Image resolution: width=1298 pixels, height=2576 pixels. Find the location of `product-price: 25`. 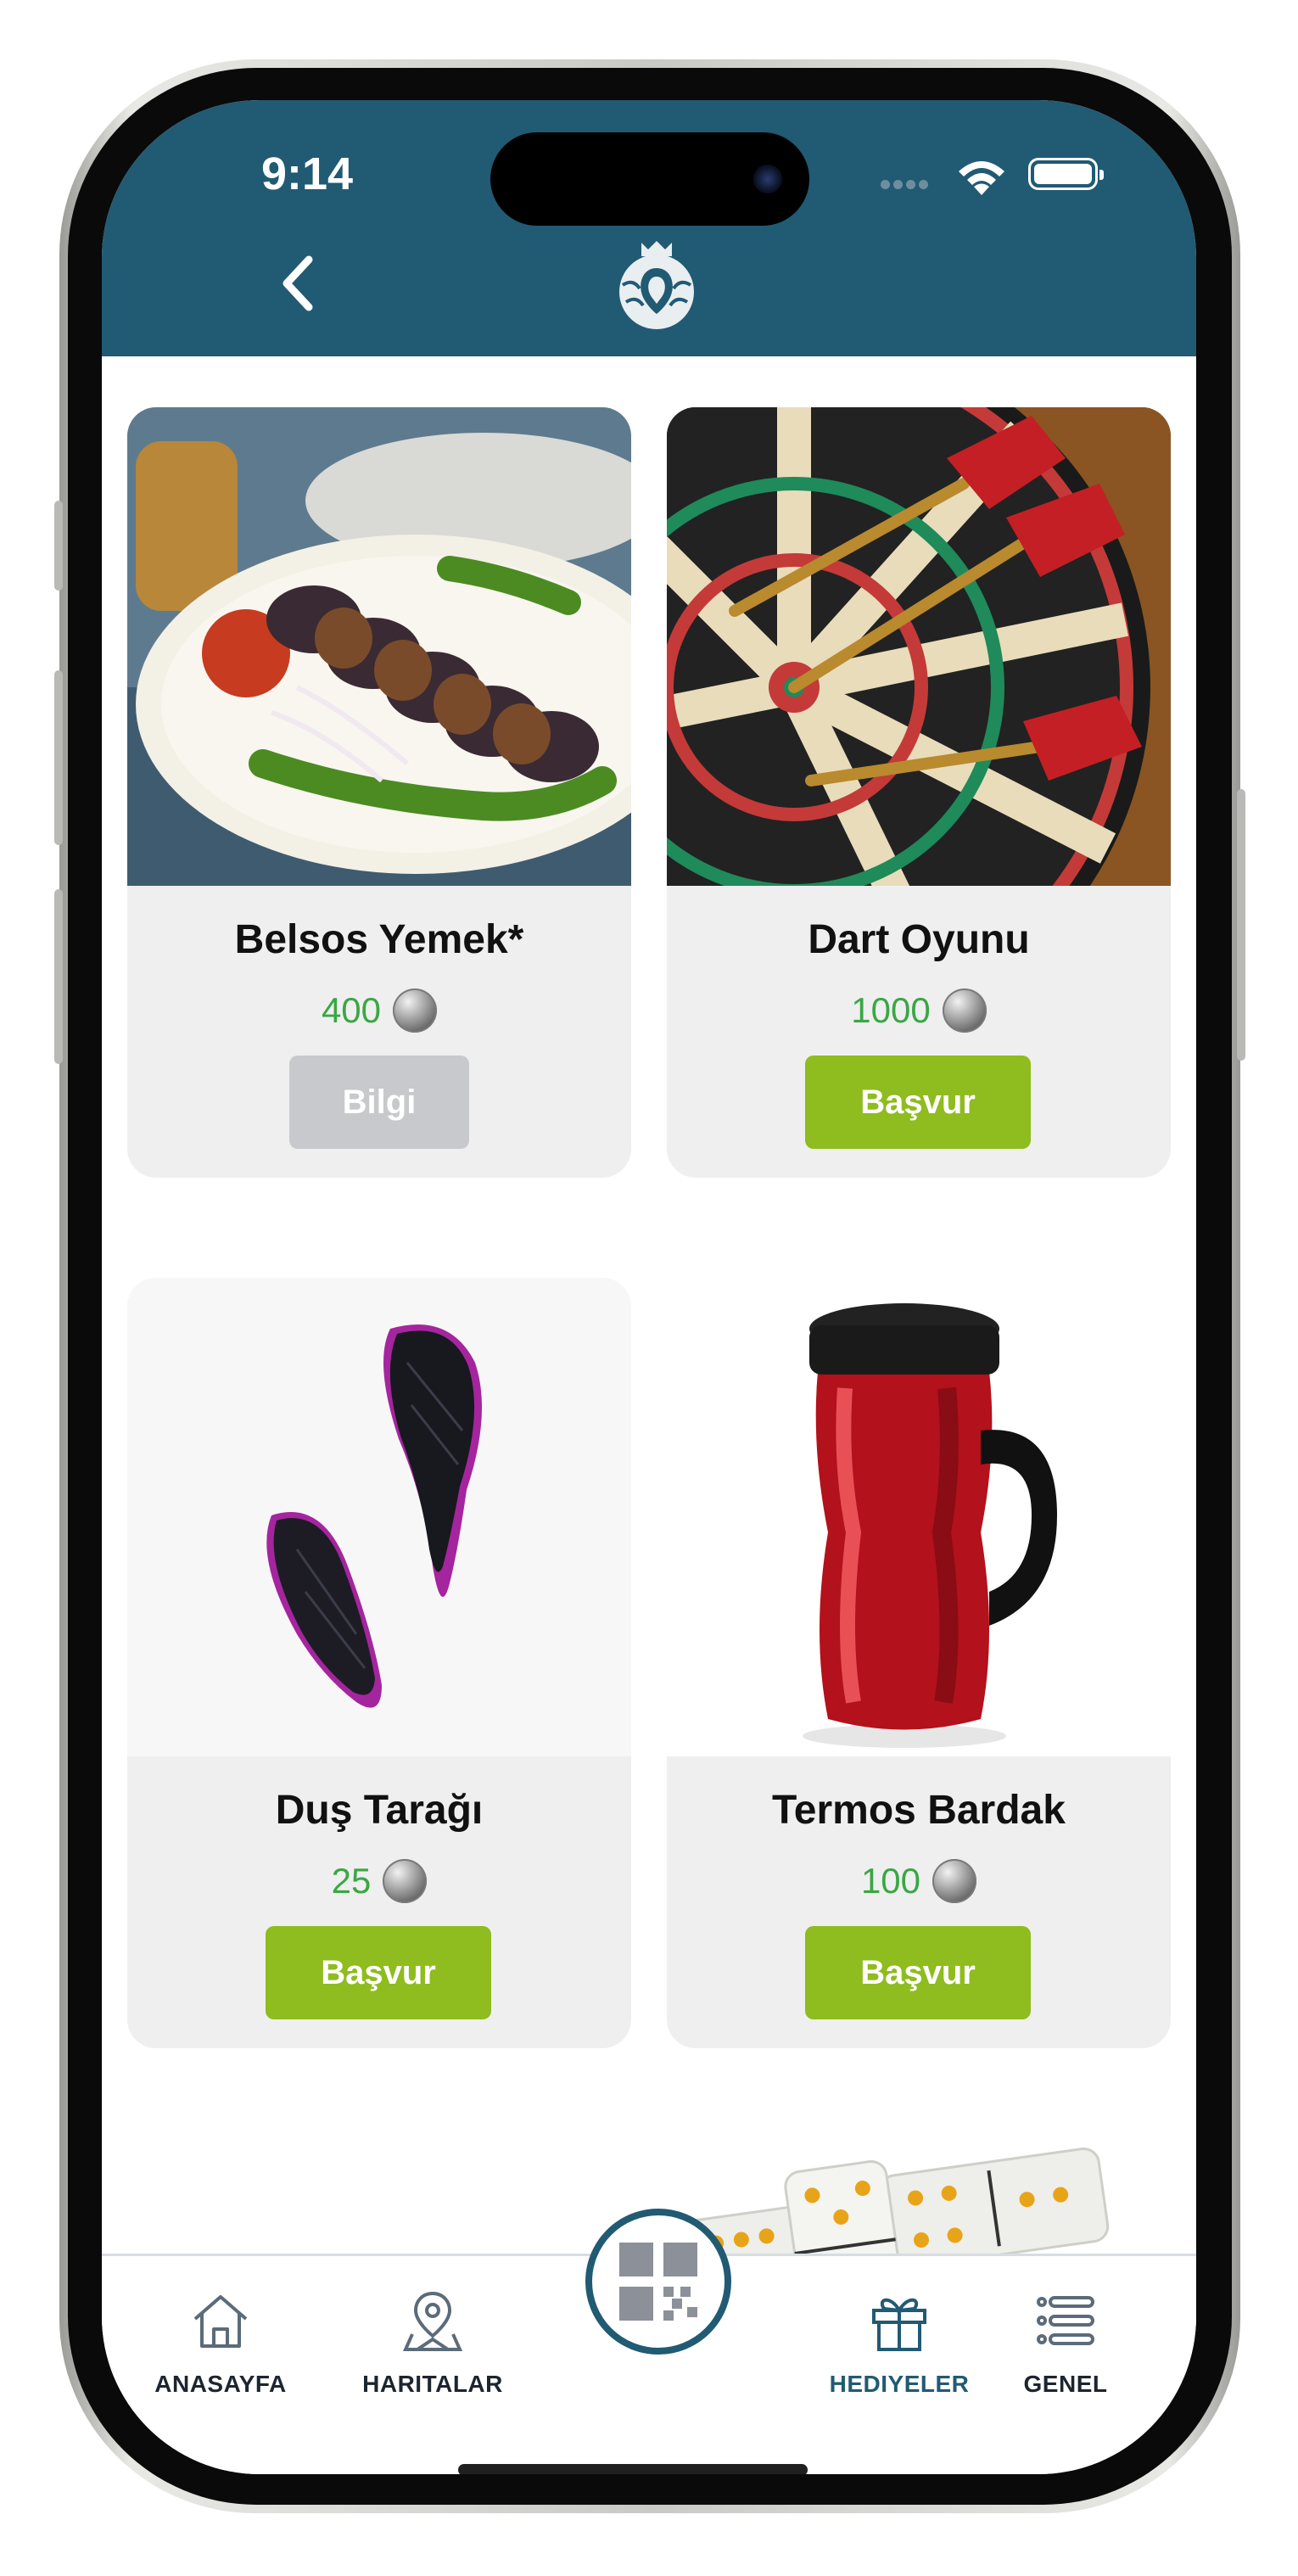

product-price: 25 is located at coordinates (379, 1881).